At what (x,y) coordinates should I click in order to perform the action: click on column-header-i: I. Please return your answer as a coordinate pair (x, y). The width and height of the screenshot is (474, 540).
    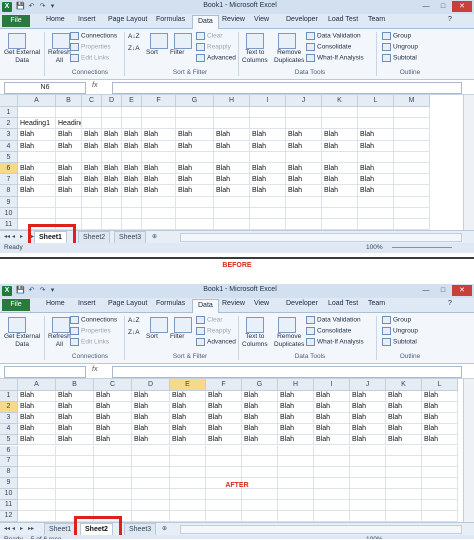
    Looking at the image, I should click on (332, 385).